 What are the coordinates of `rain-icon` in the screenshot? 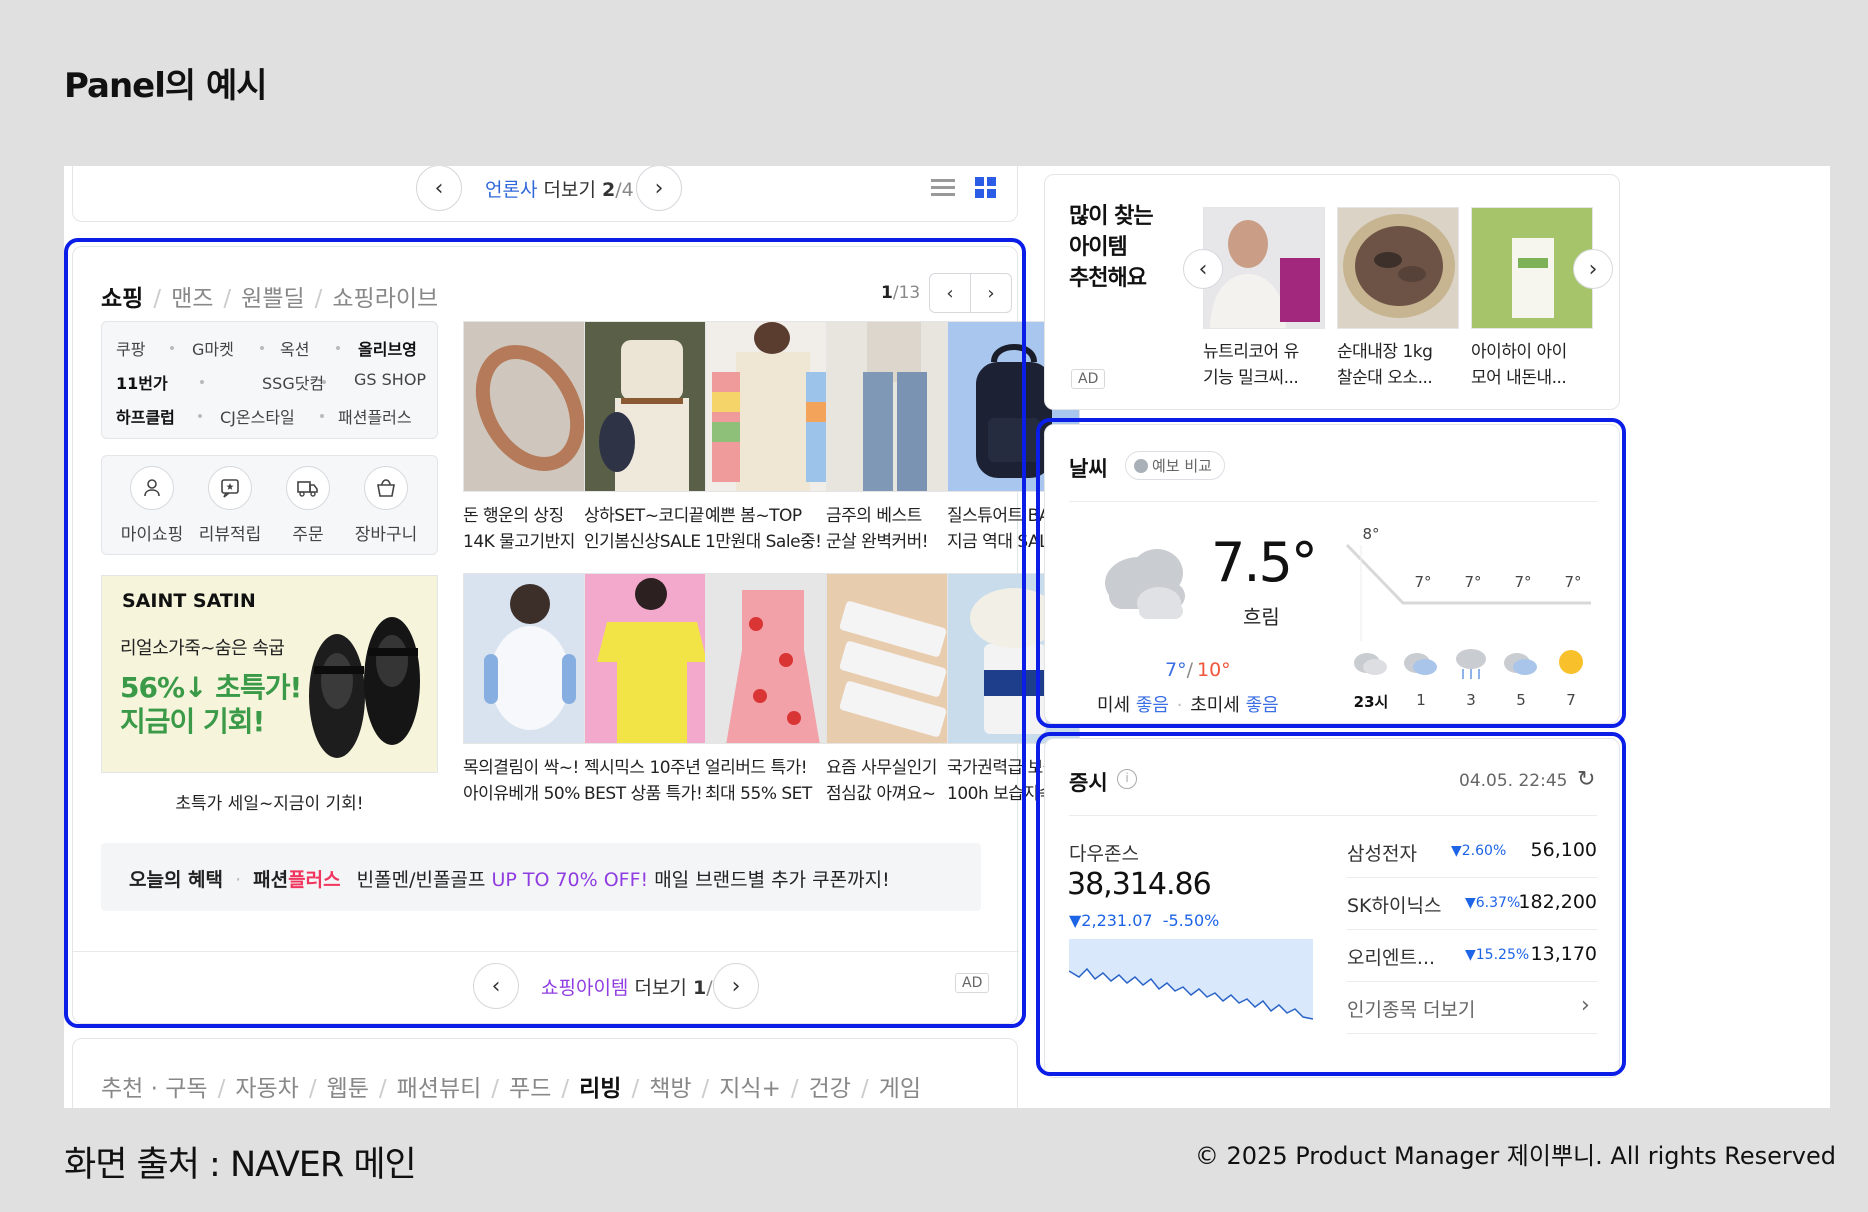 It's located at (1471, 664).